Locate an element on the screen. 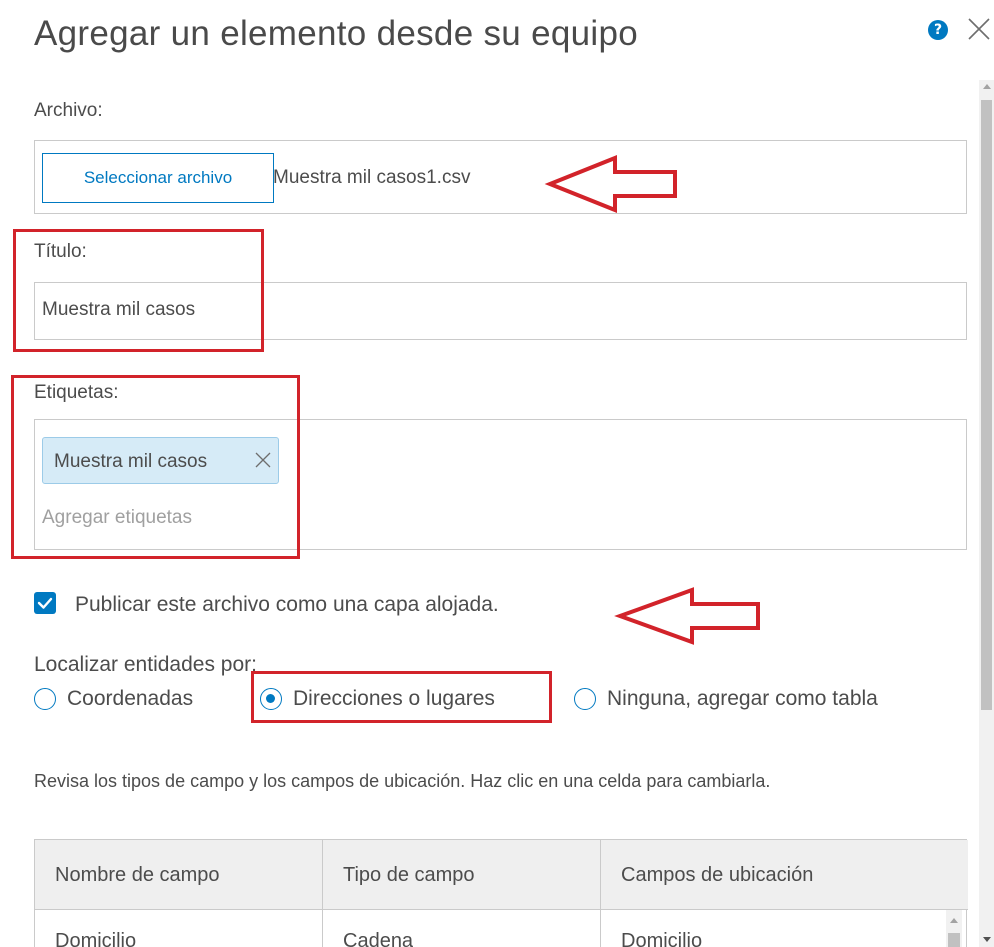 The image size is (994, 947). close-icon is located at coordinates (979, 29).